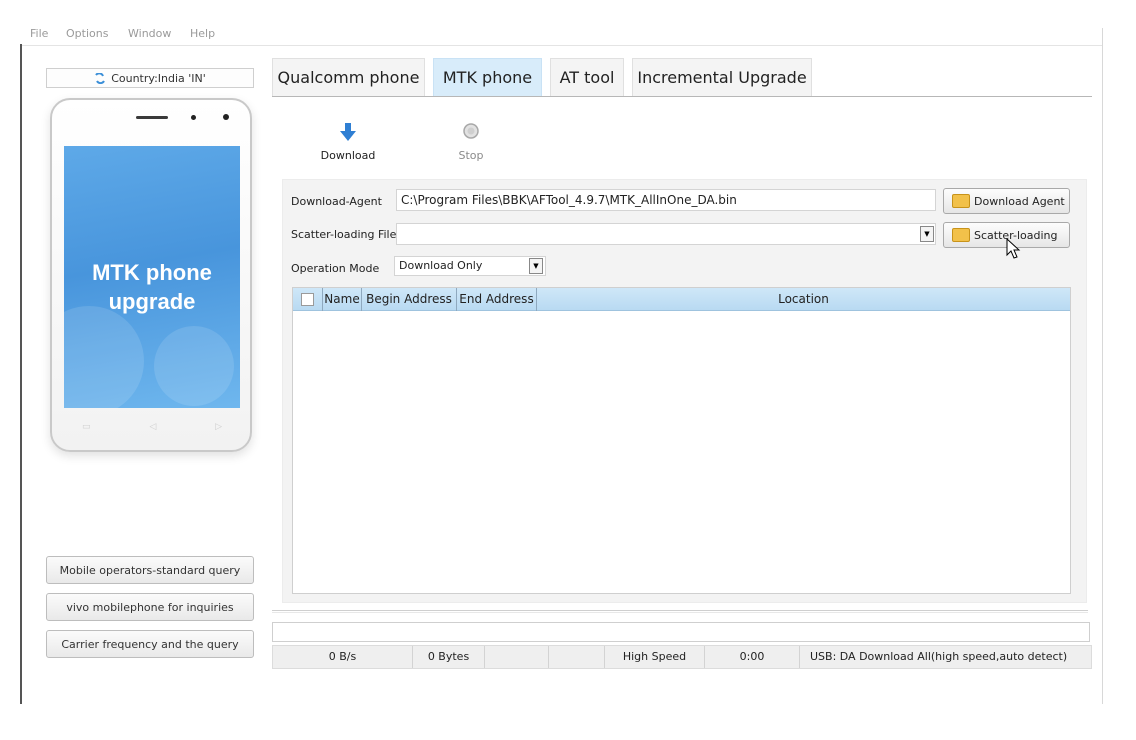 The image size is (1136, 740). Describe the element at coordinates (202, 33) in the screenshot. I see `menu-help: Help` at that location.